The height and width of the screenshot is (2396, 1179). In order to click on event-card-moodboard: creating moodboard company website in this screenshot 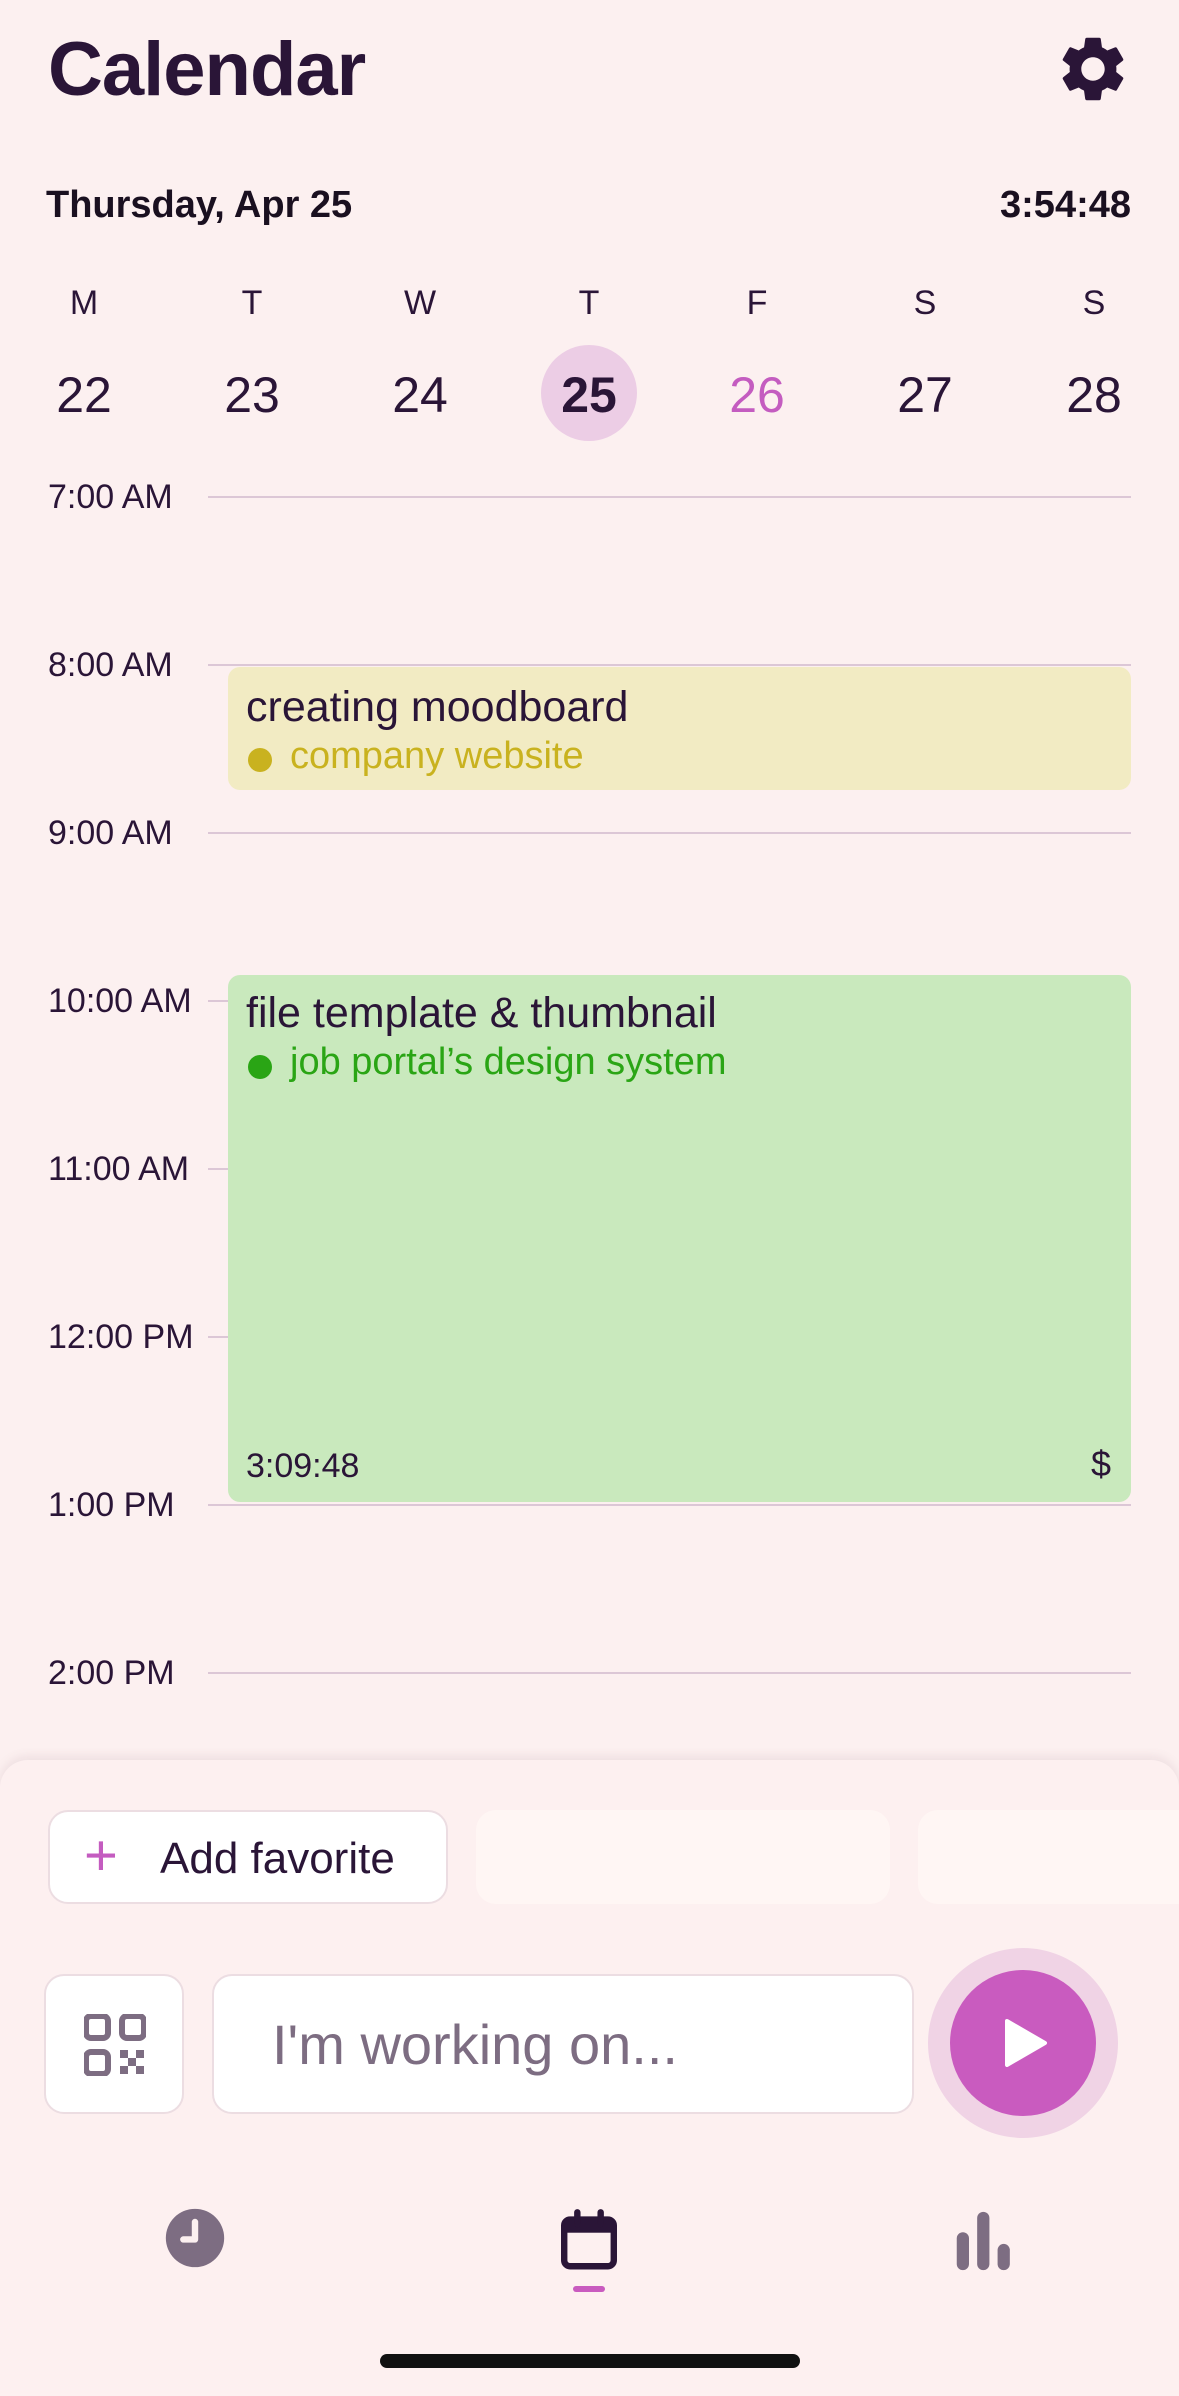, I will do `click(679, 728)`.